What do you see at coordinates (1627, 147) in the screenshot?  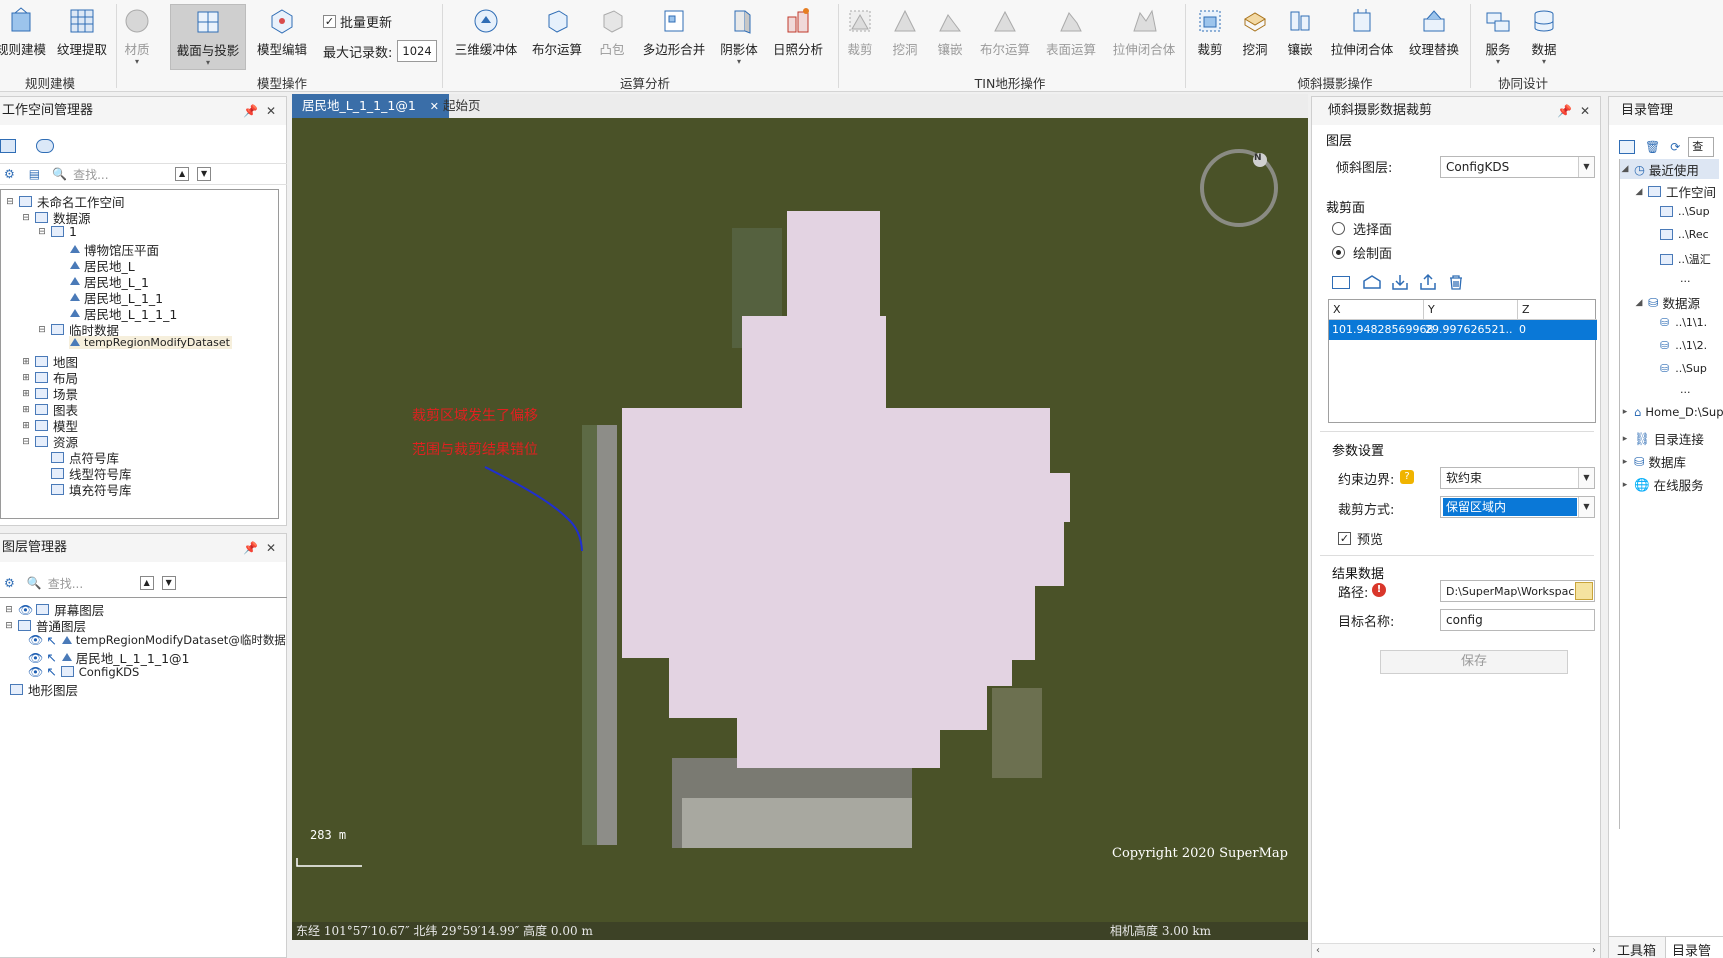 I see `new-folder-icon` at bounding box center [1627, 147].